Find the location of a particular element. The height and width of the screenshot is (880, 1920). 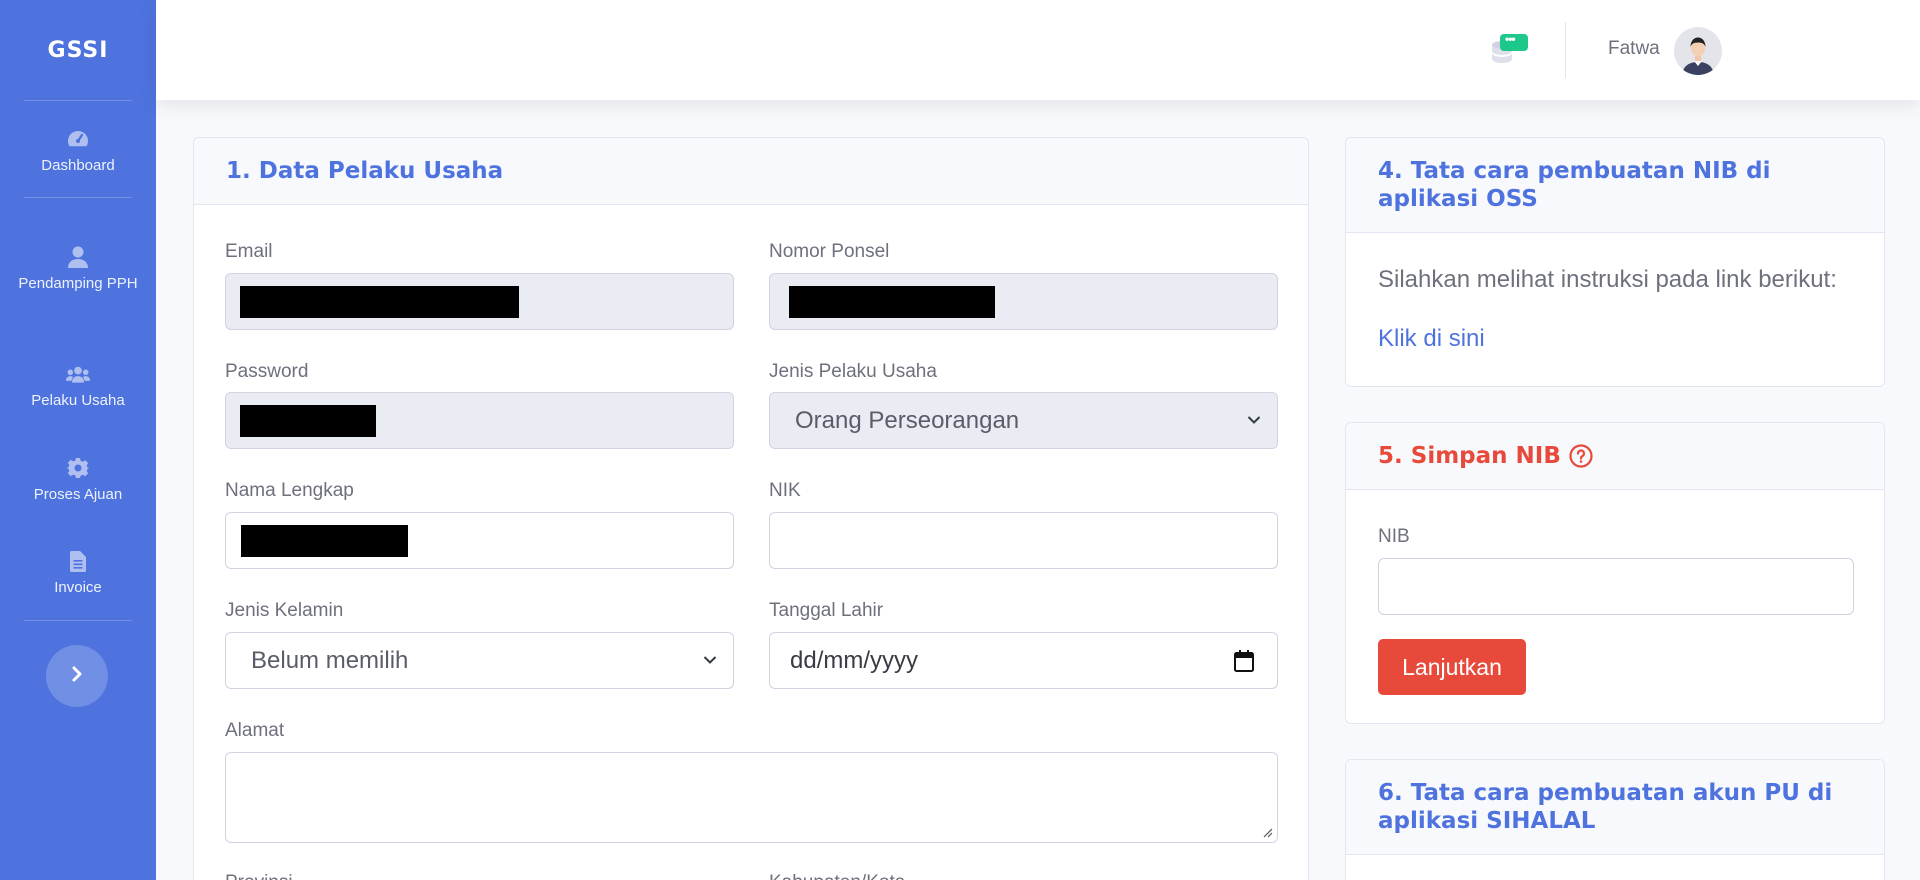

nik-field is located at coordinates (1023, 540).